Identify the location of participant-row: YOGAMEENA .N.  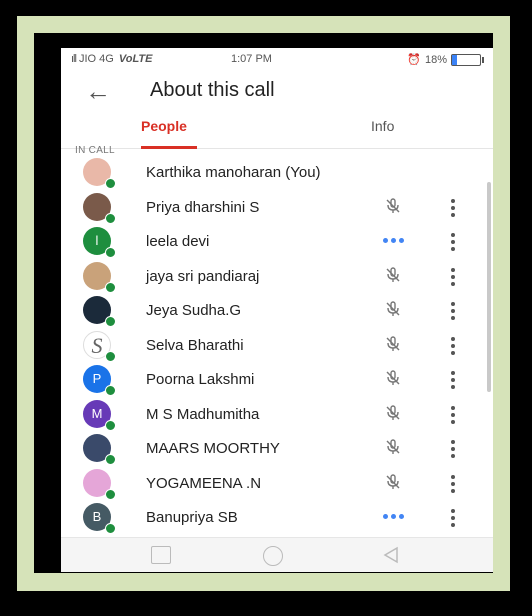
(277, 484).